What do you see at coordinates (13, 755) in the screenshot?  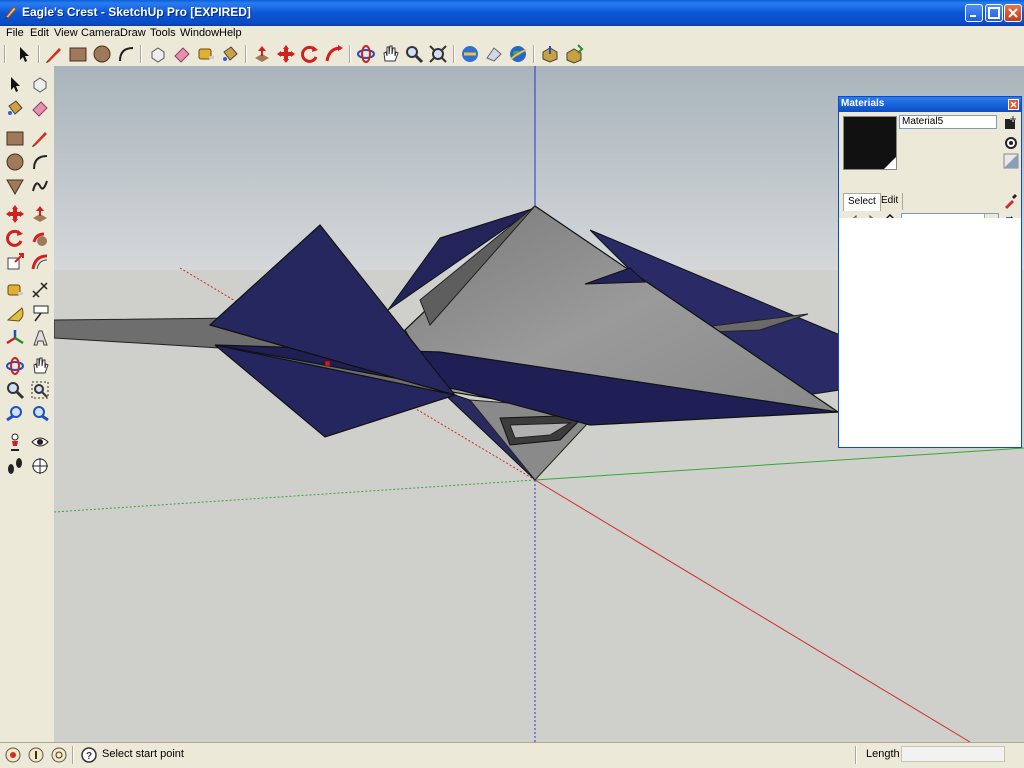 I see `geo-location-icon` at bounding box center [13, 755].